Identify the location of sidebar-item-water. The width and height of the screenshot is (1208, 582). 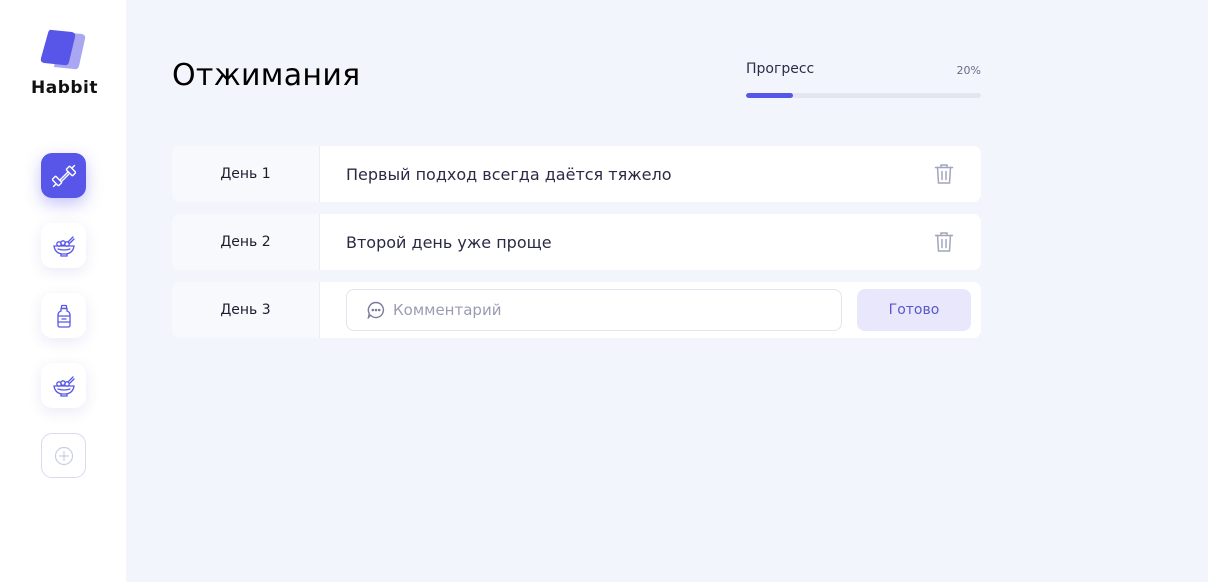
(63, 315).